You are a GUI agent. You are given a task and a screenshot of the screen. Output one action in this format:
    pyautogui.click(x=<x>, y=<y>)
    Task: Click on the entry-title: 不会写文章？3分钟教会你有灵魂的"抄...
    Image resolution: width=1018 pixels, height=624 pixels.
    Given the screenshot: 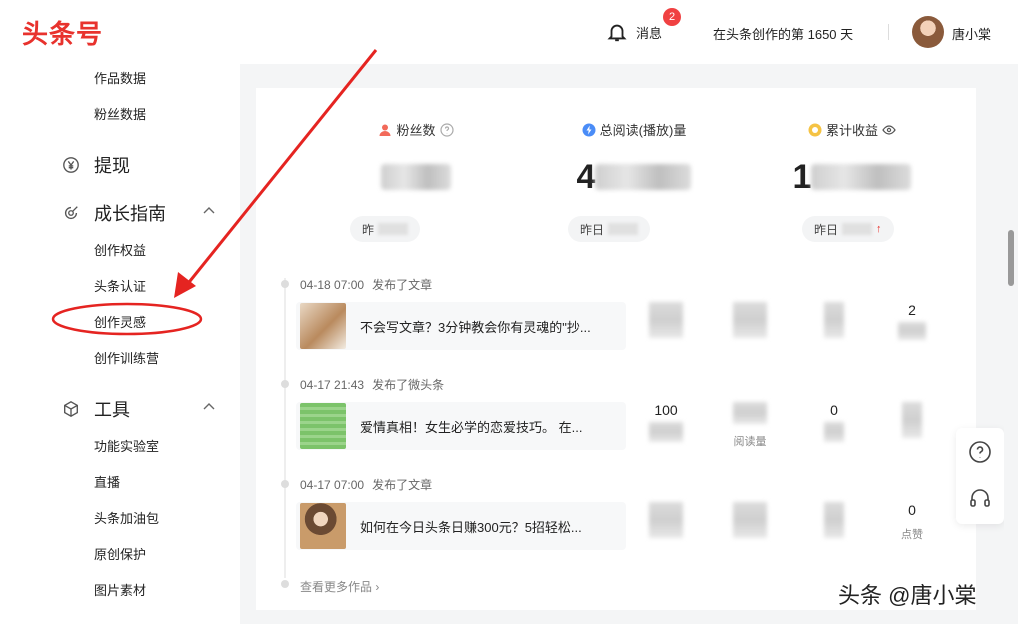 What is the action you would take?
    pyautogui.click(x=475, y=327)
    